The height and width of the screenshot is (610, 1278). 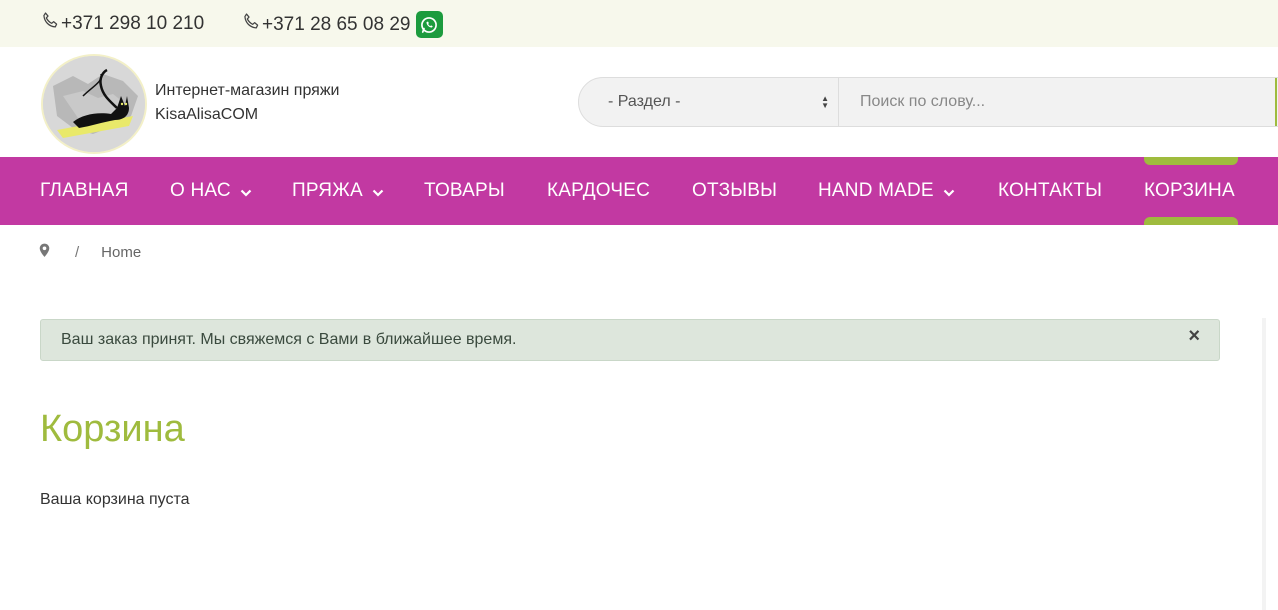 I want to click on nav-item-yarn: ПРЯЖА, so click(x=338, y=191).